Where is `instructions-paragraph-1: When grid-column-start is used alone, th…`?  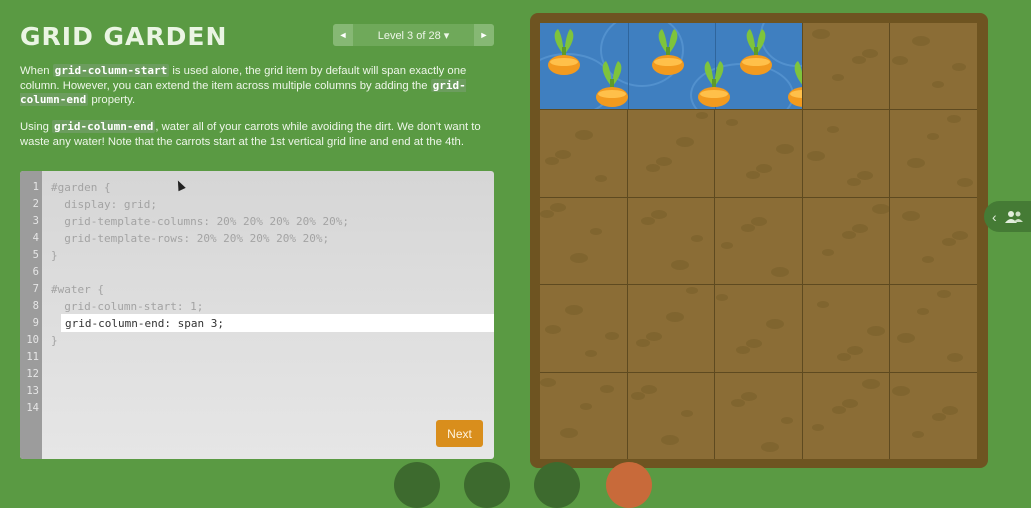
instructions-paragraph-1: When grid-column-start is used alone, th… is located at coordinates (243, 85).